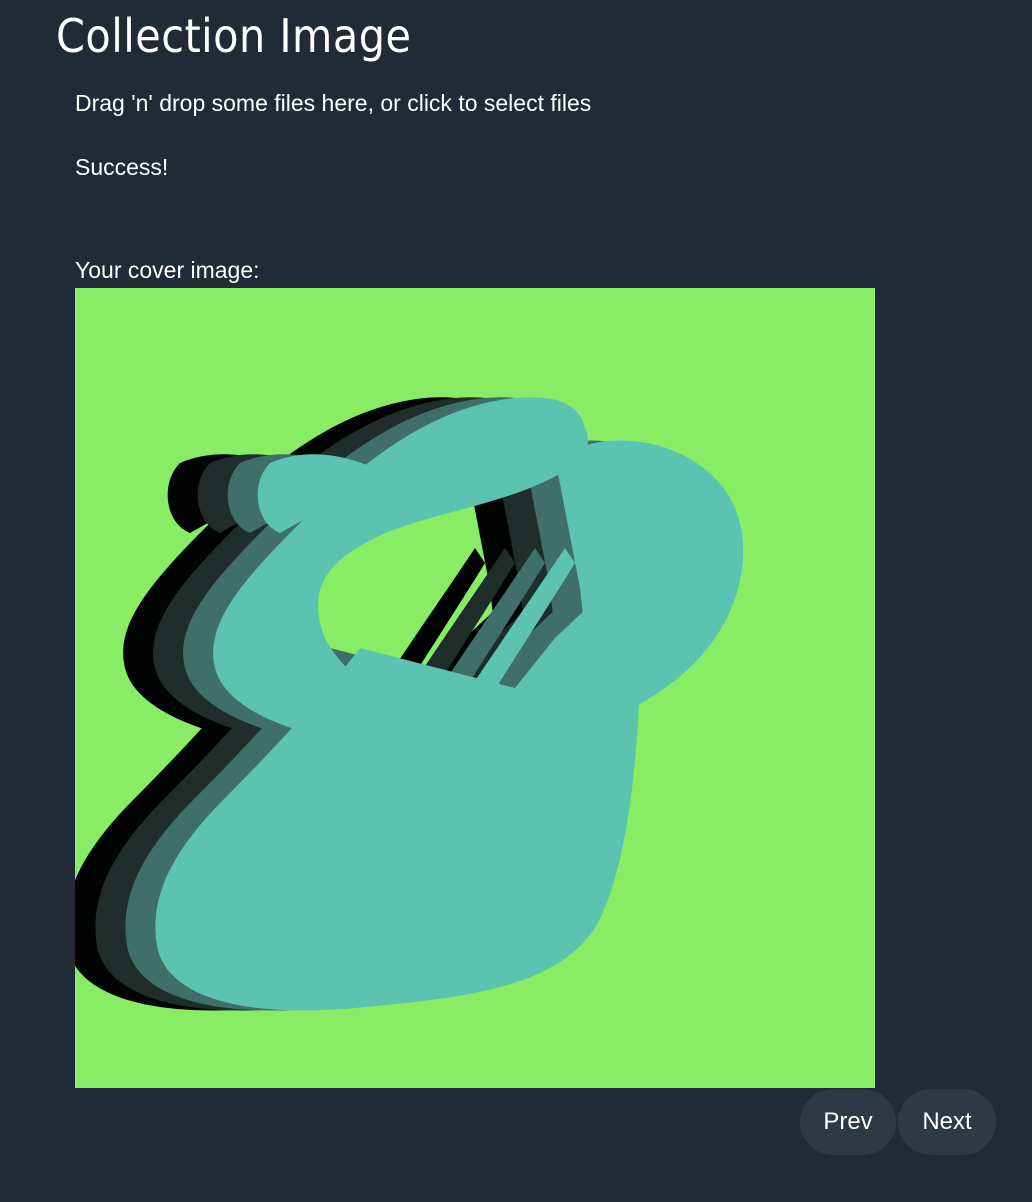  I want to click on cover-image-label: Your cover image:, so click(167, 270).